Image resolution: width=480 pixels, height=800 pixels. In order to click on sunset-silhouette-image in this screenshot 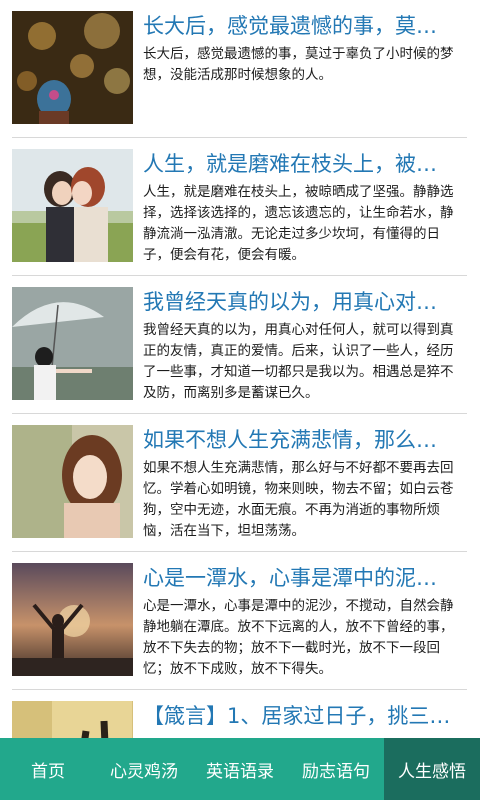, I will do `click(72, 619)`.